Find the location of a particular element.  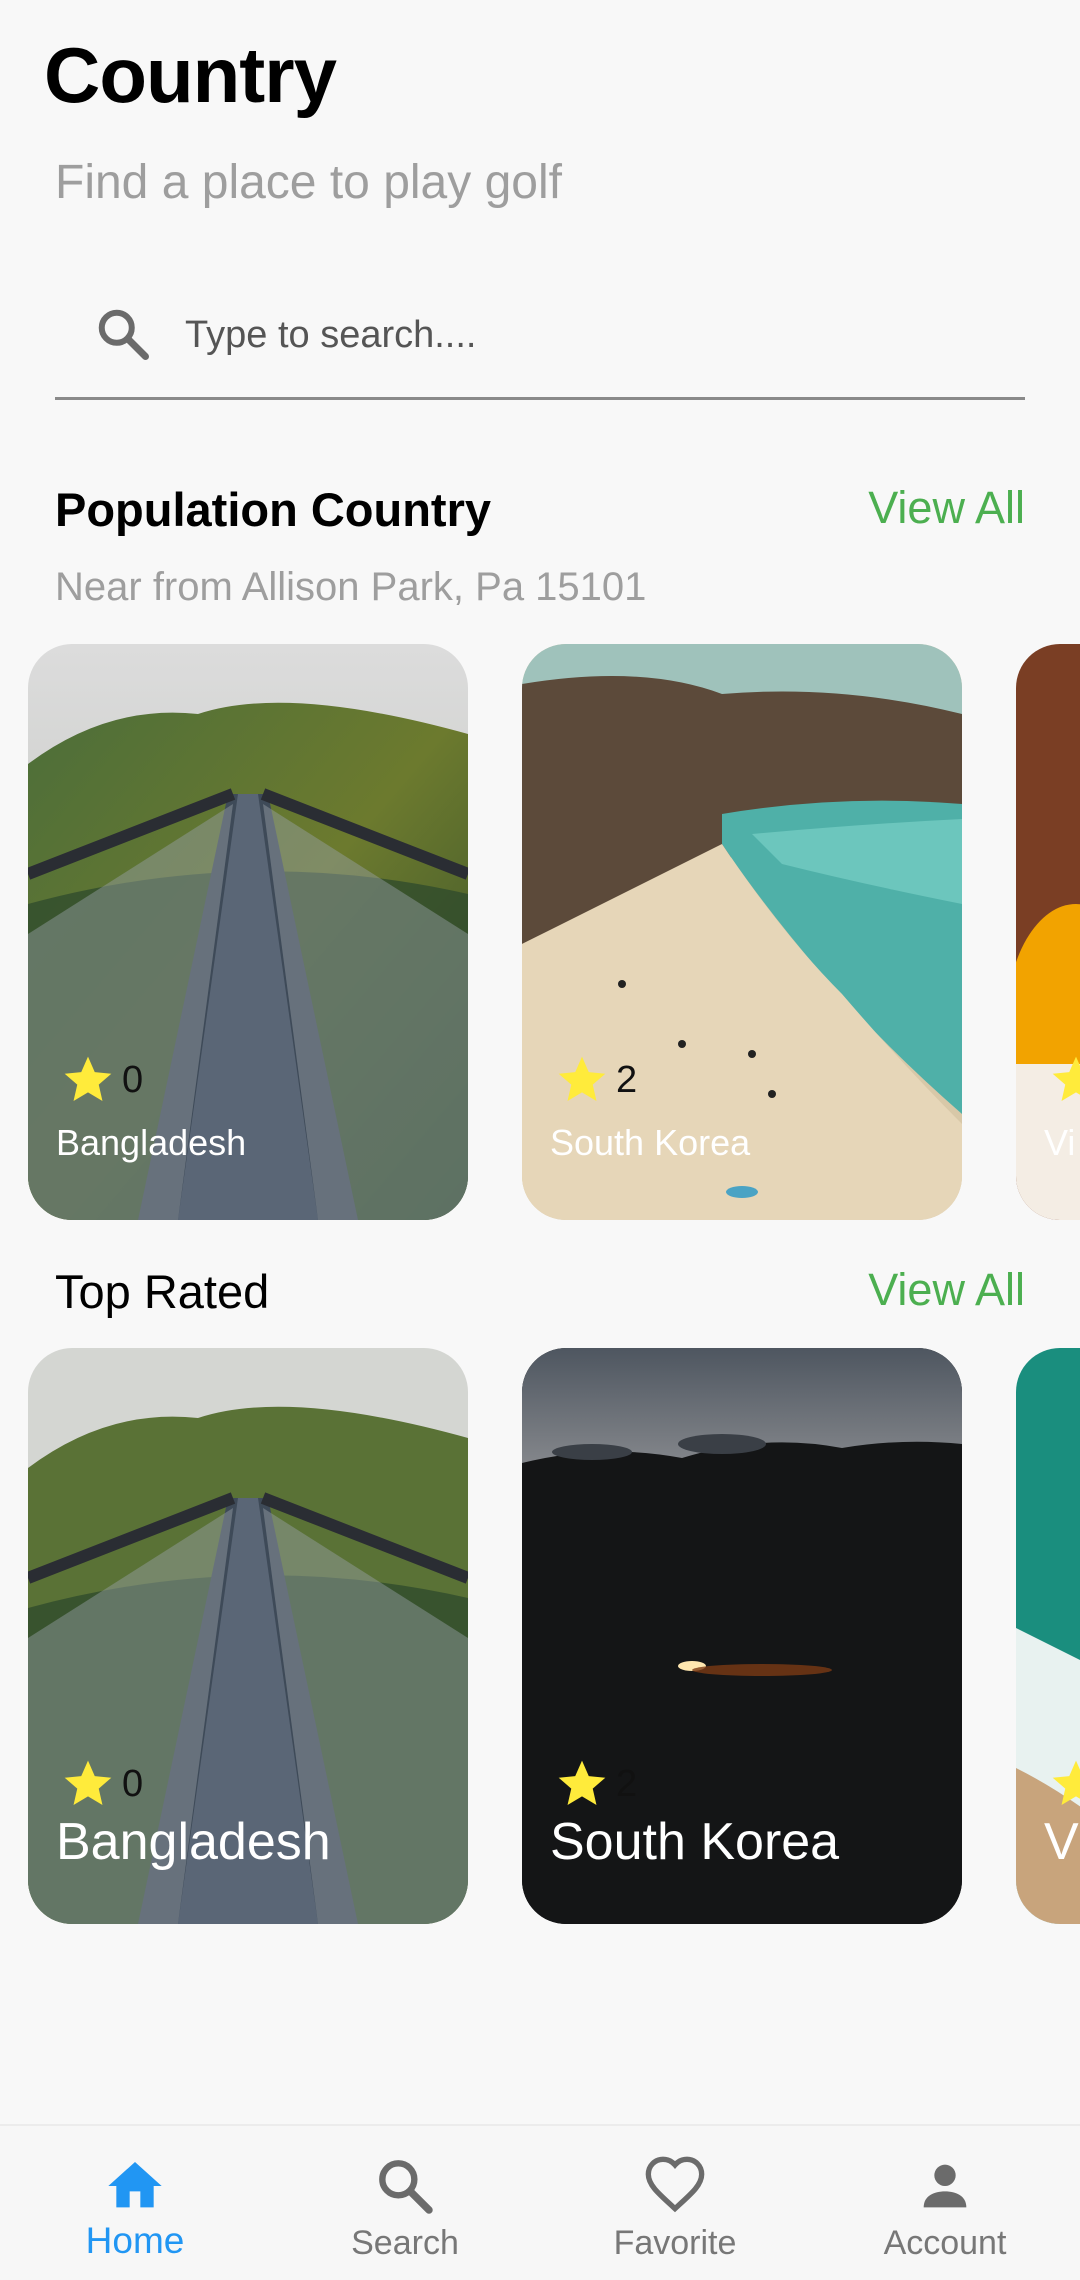

popular-section-title: Population Country is located at coordinates (273, 509).